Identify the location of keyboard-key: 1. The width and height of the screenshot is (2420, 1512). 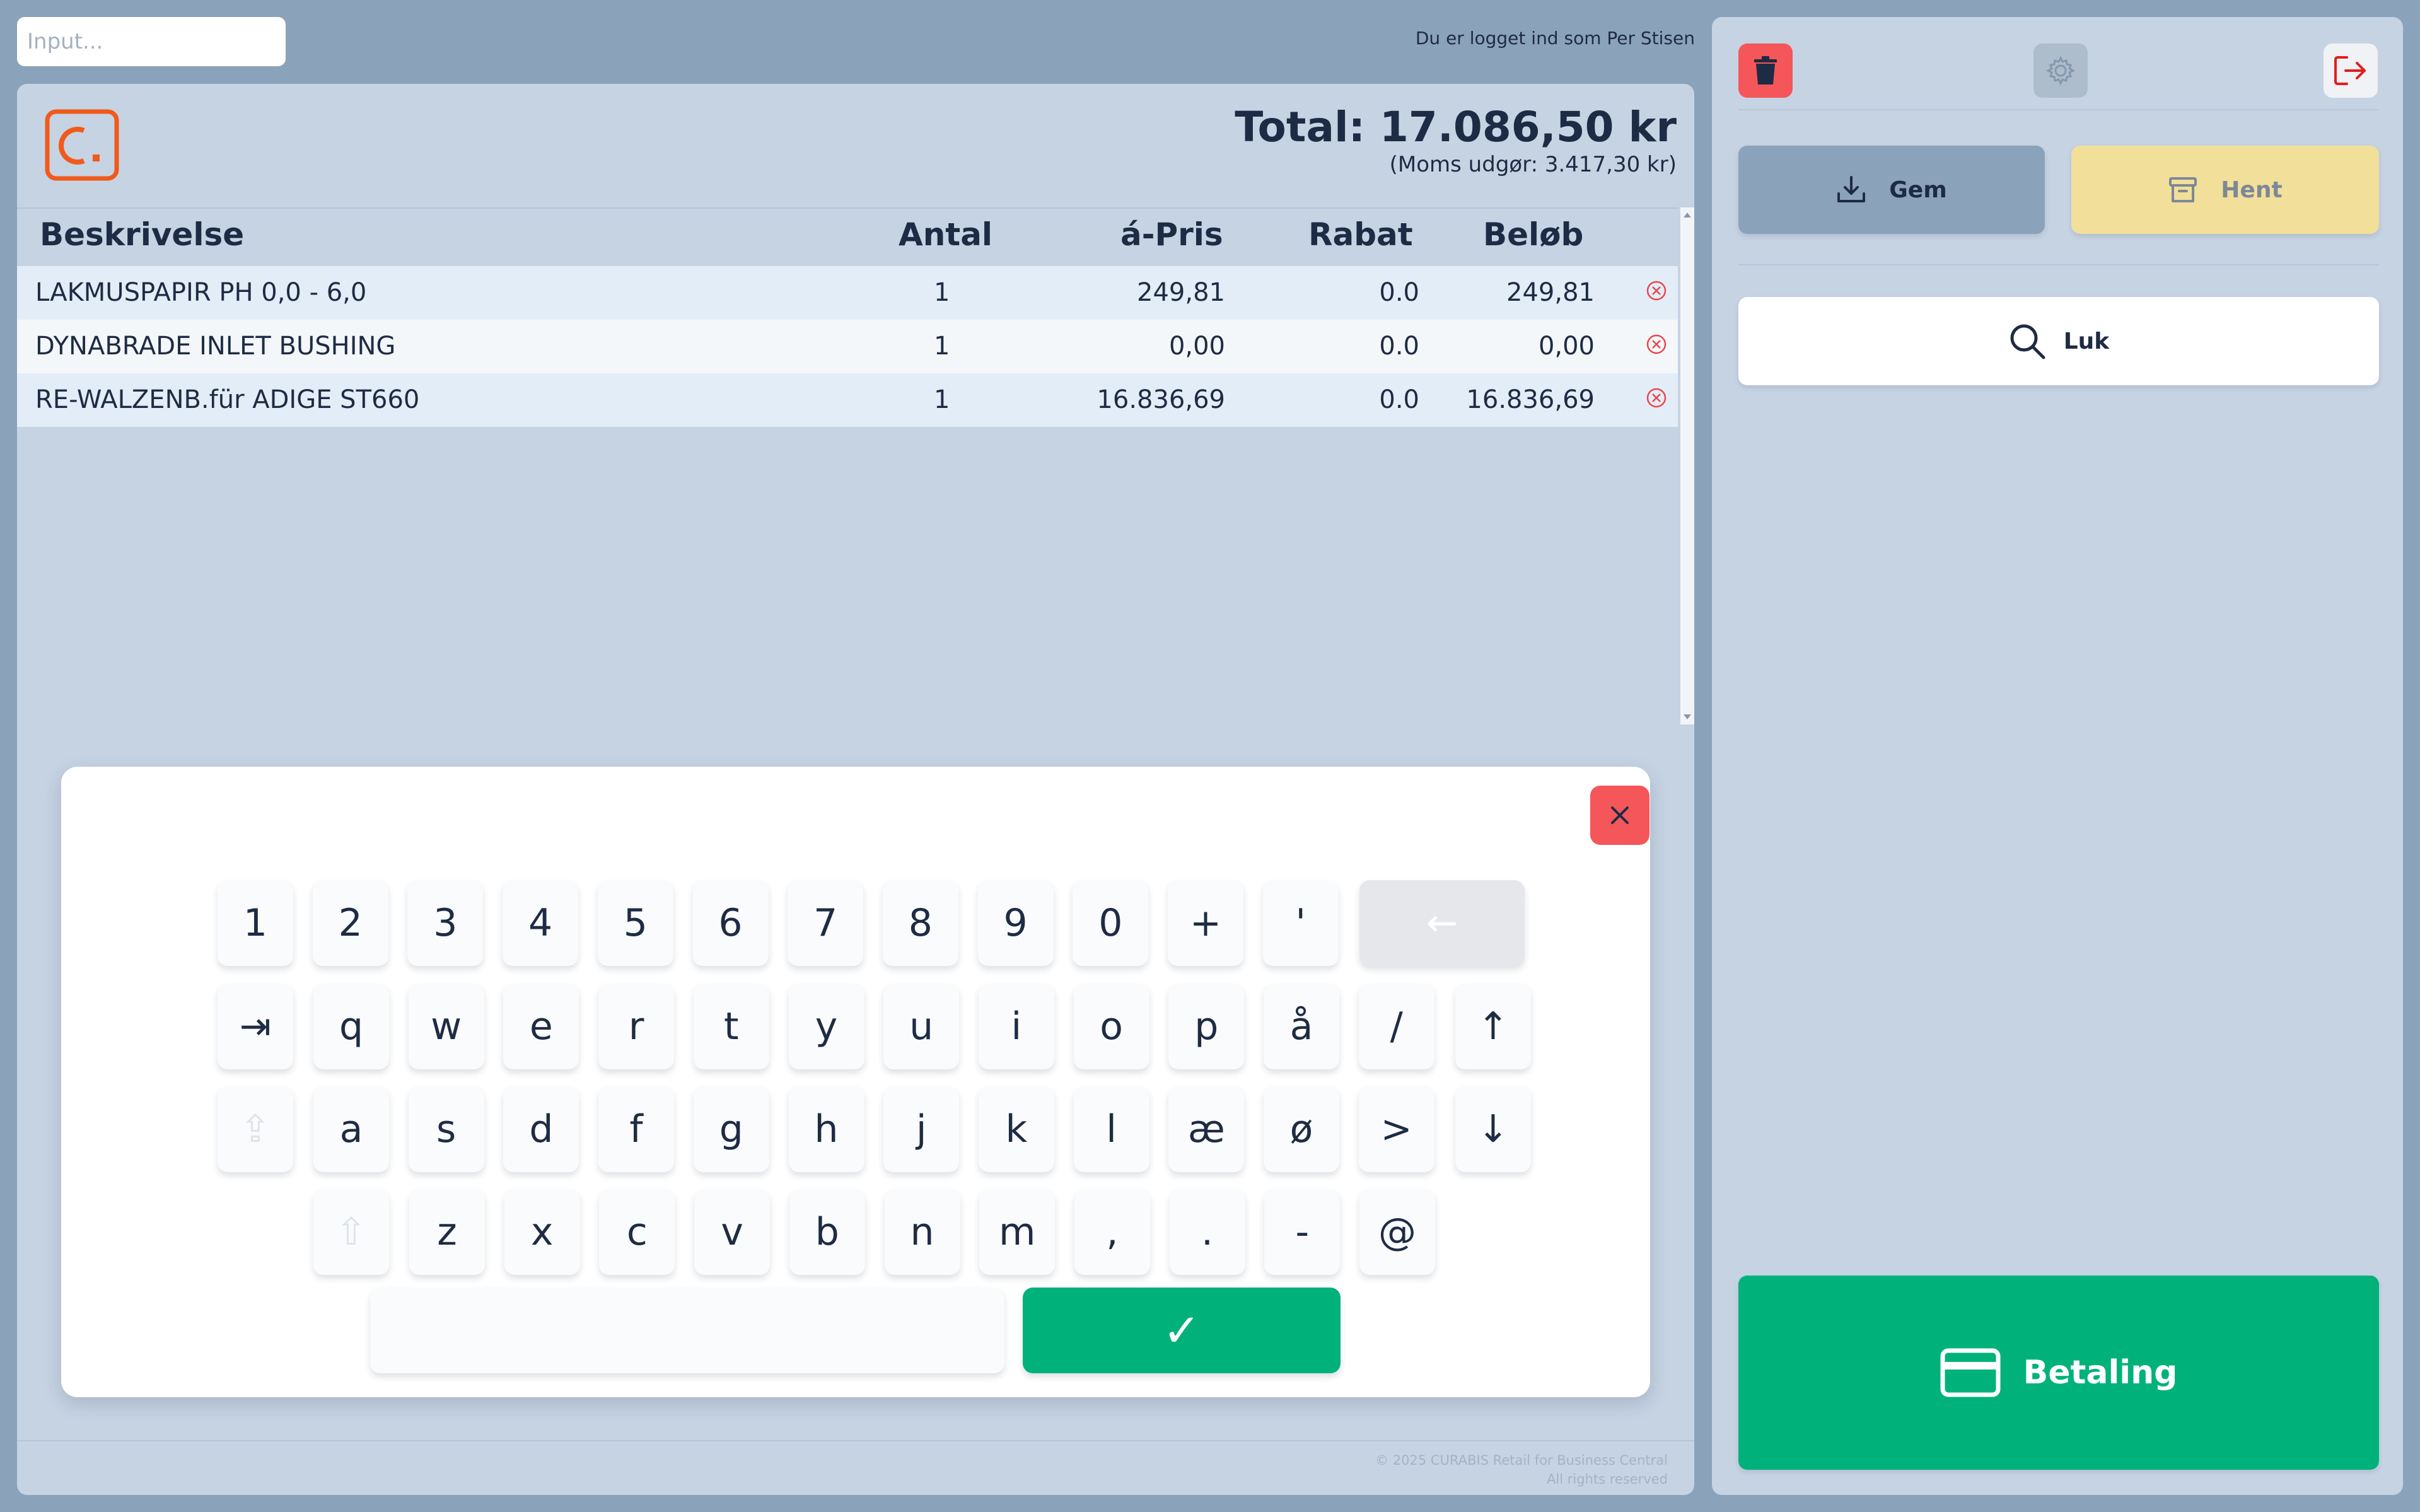
(255, 923).